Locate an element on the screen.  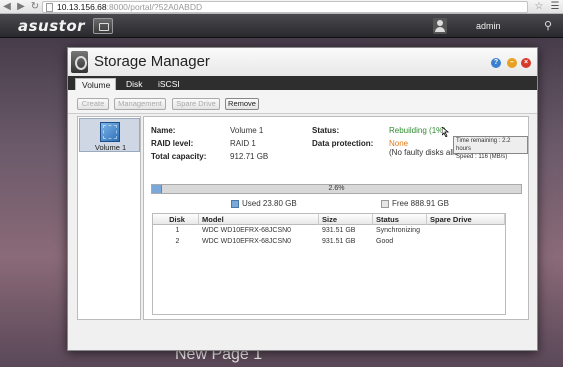
usage-bar: 2.6% is located at coordinates (336, 189).